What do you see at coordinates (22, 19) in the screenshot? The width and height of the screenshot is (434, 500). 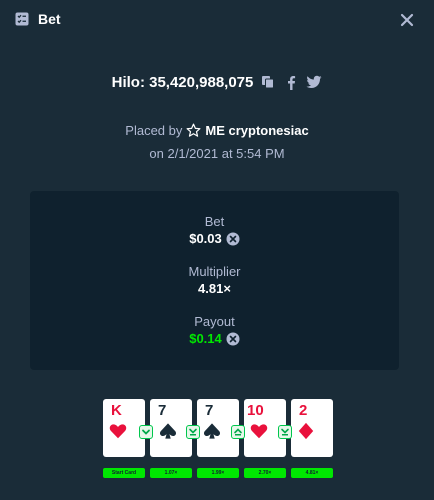 I see `bet-slip-icon` at bounding box center [22, 19].